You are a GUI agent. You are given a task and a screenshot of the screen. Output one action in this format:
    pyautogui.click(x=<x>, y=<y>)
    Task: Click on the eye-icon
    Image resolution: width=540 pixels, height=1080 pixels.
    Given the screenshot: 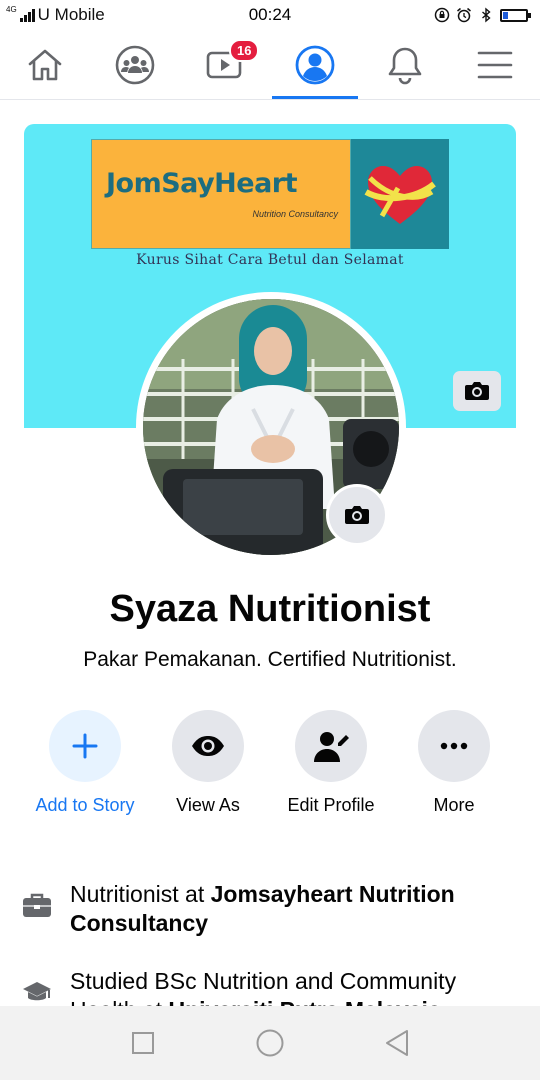 What is the action you would take?
    pyautogui.click(x=208, y=746)
    